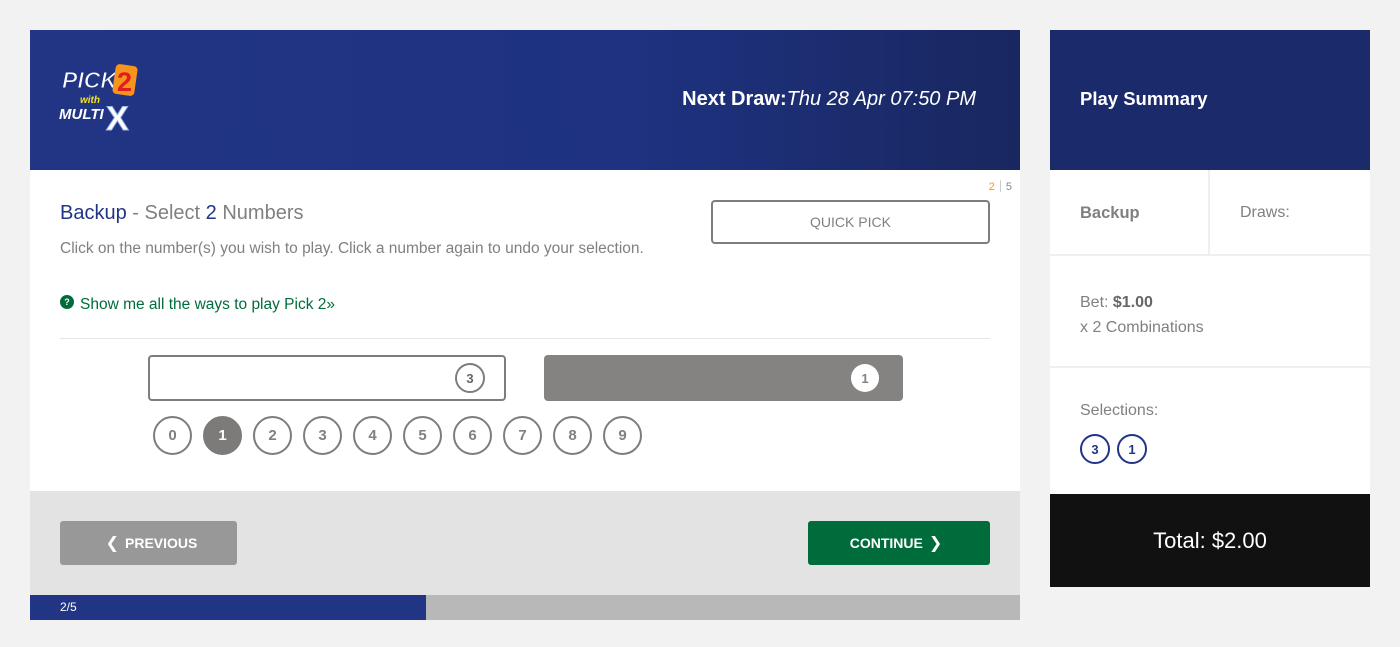 The height and width of the screenshot is (647, 1400). Describe the element at coordinates (1142, 327) in the screenshot. I see `combinations: x 2 Combinations` at that location.